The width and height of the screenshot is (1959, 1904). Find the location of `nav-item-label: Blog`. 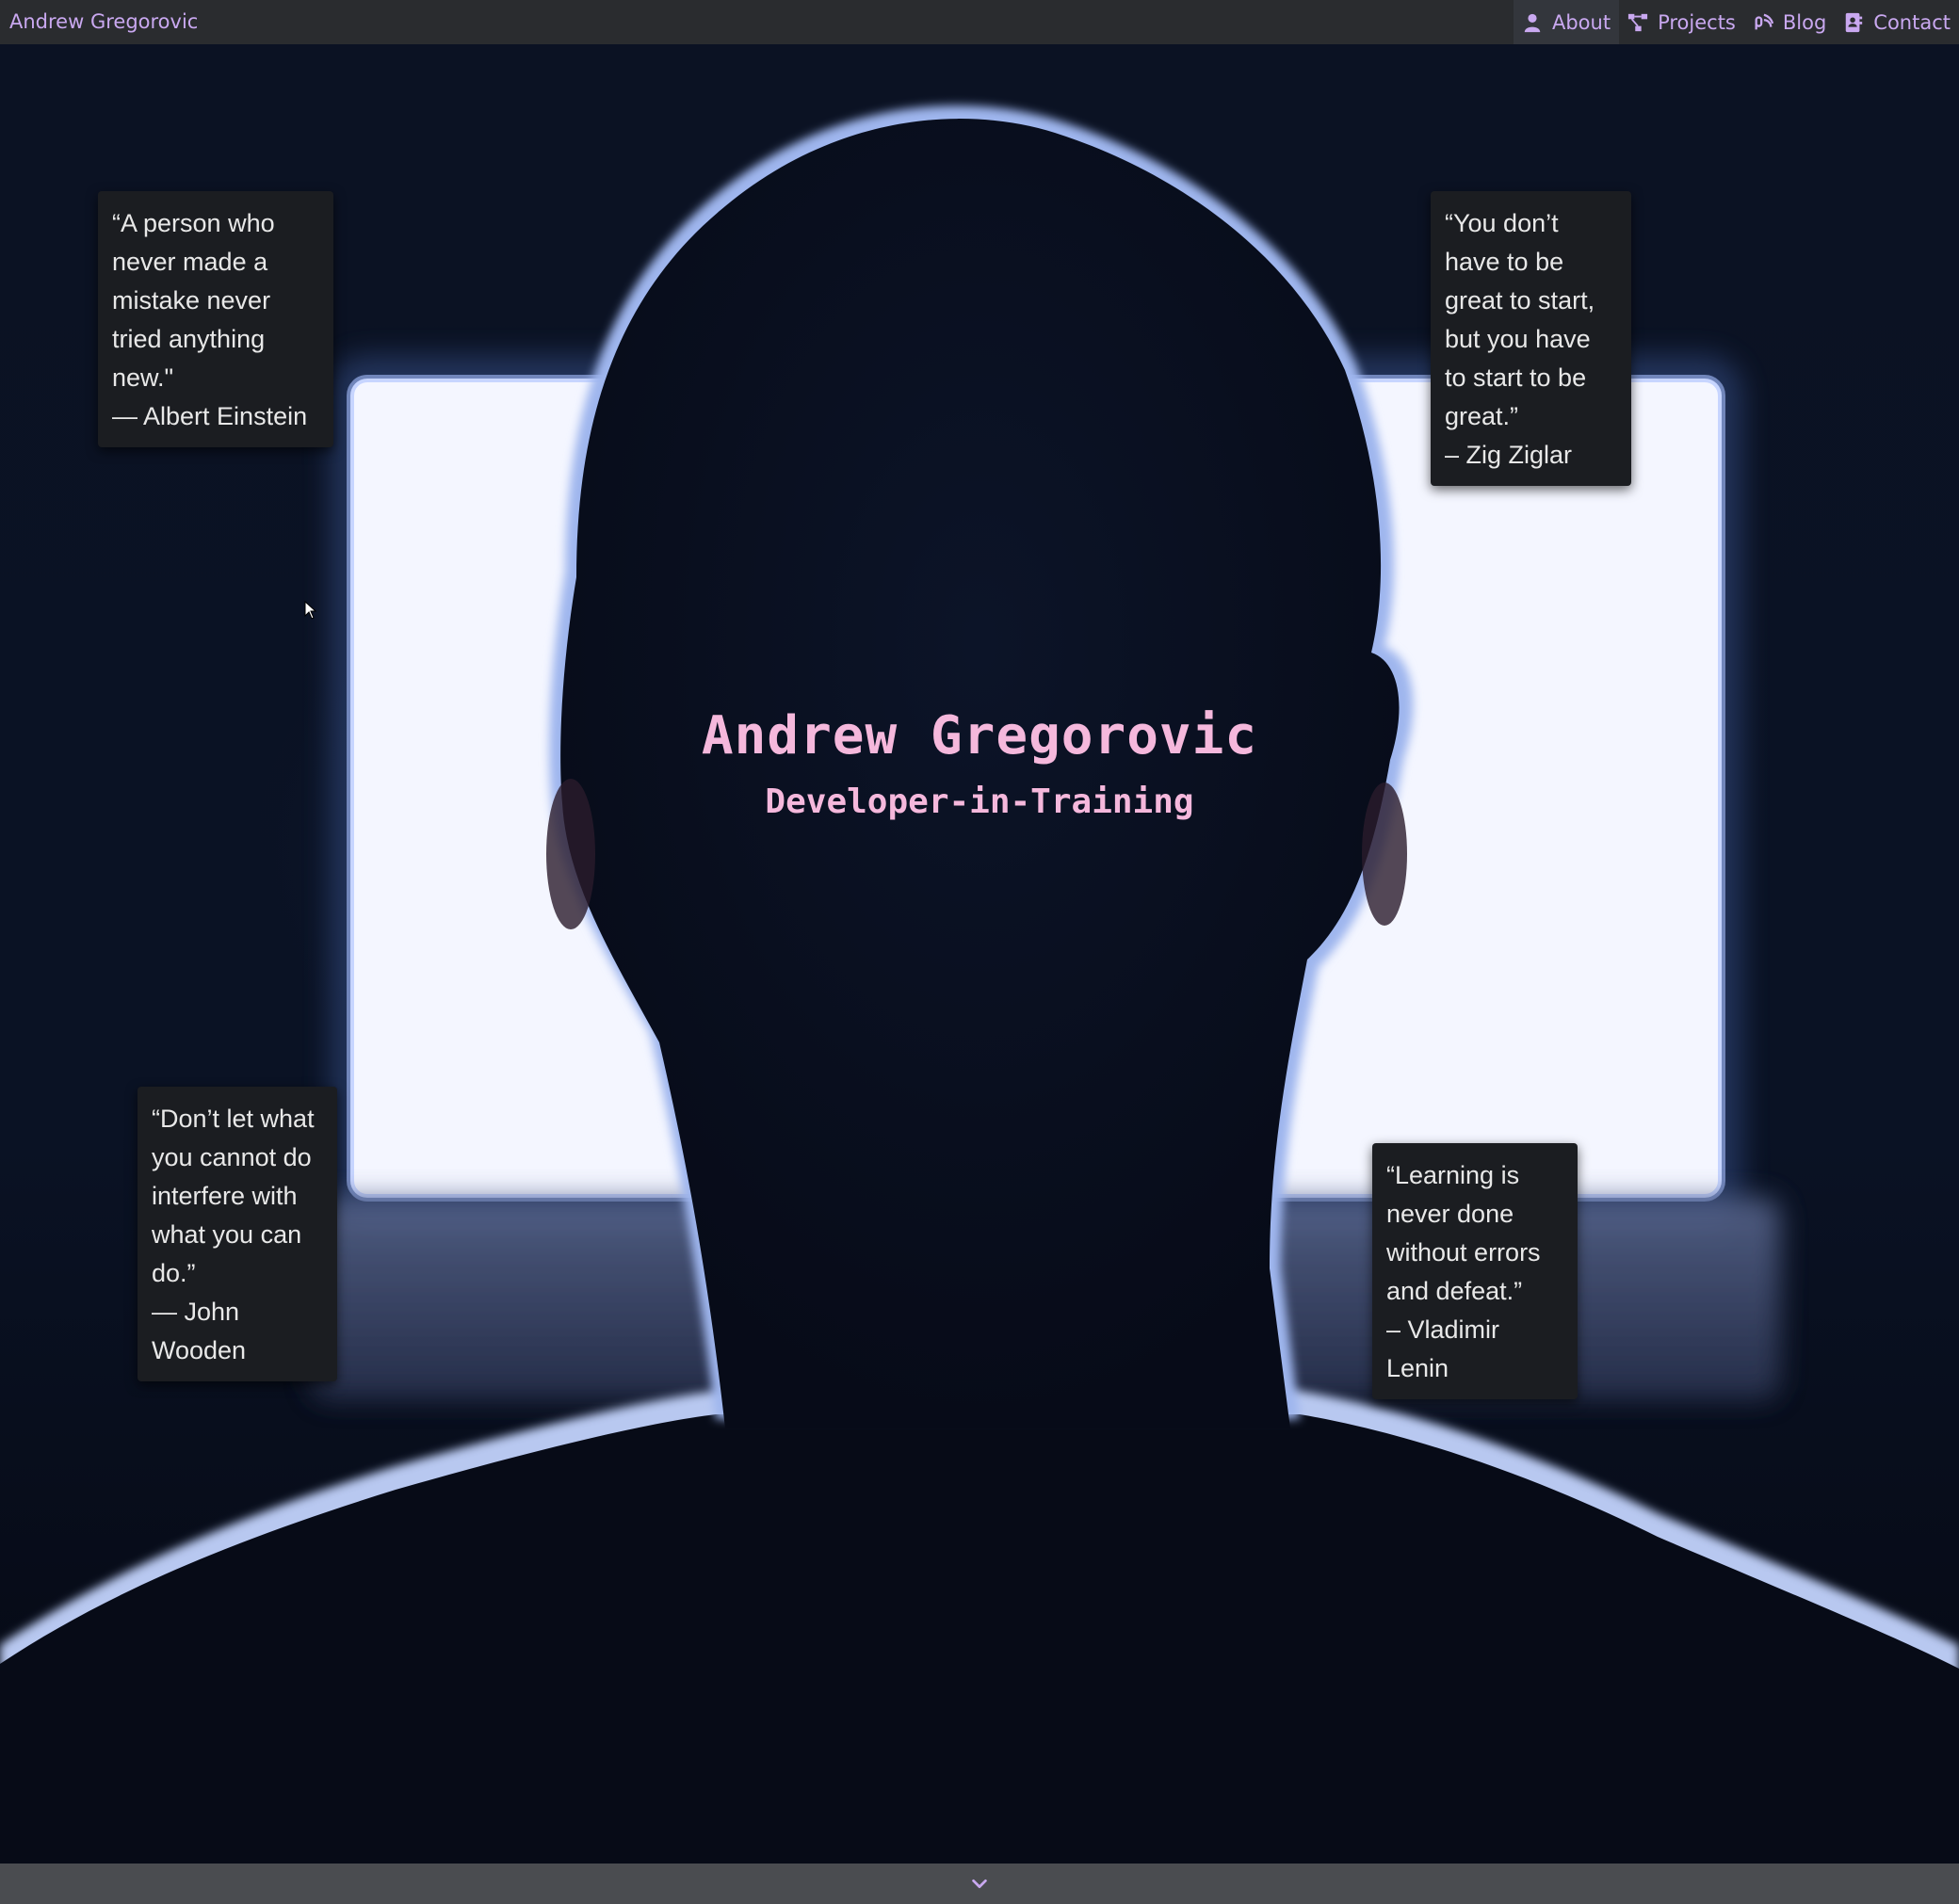

nav-item-label: Blog is located at coordinates (1804, 22).